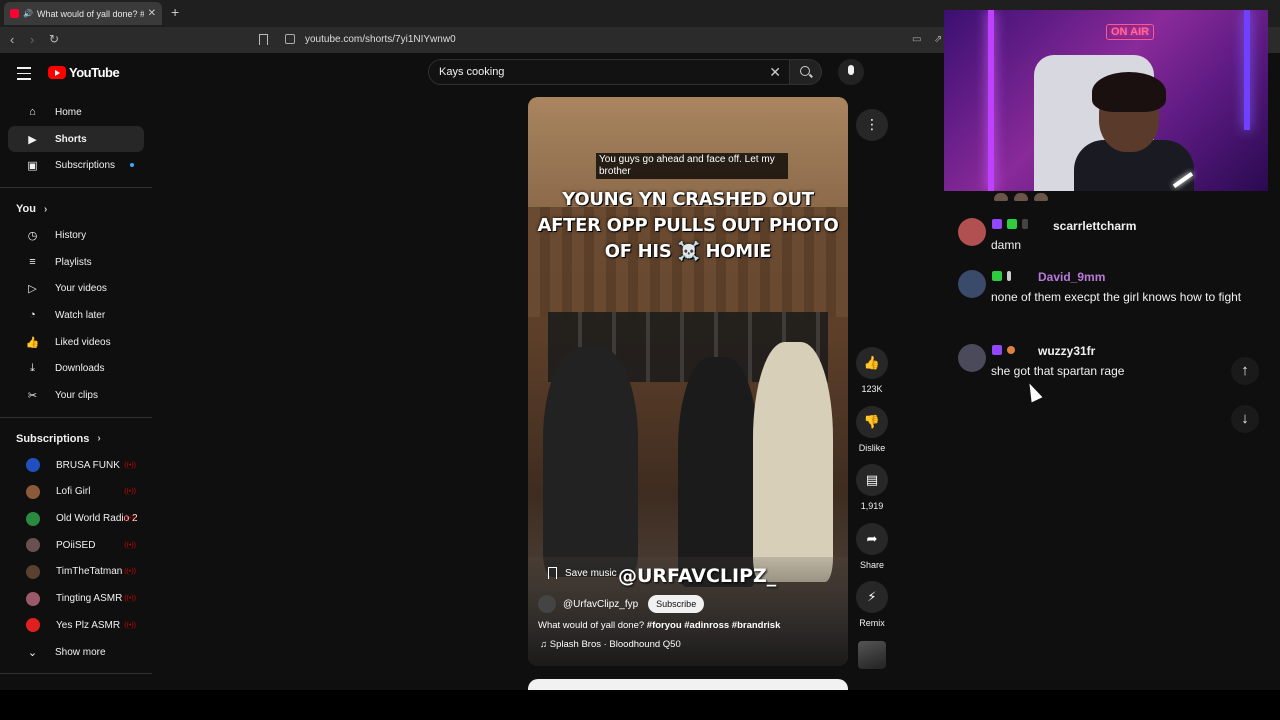 The image size is (1280, 720). Describe the element at coordinates (71, 235) in the screenshot. I see `sidebar-item-label: History` at that location.